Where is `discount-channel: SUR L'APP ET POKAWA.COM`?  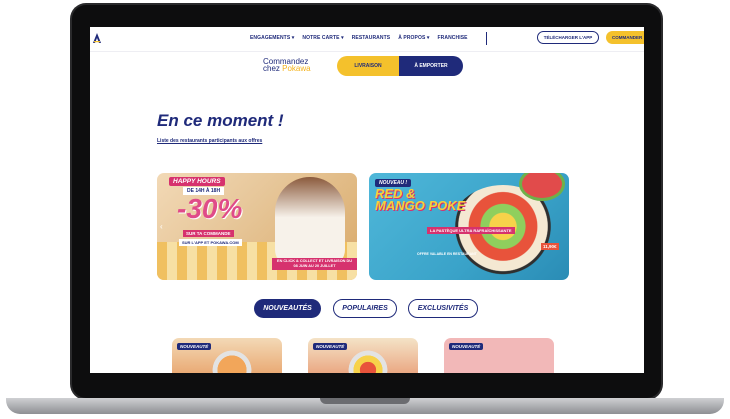 discount-channel: SUR L'APP ET POKAWA.COM is located at coordinates (210, 242).